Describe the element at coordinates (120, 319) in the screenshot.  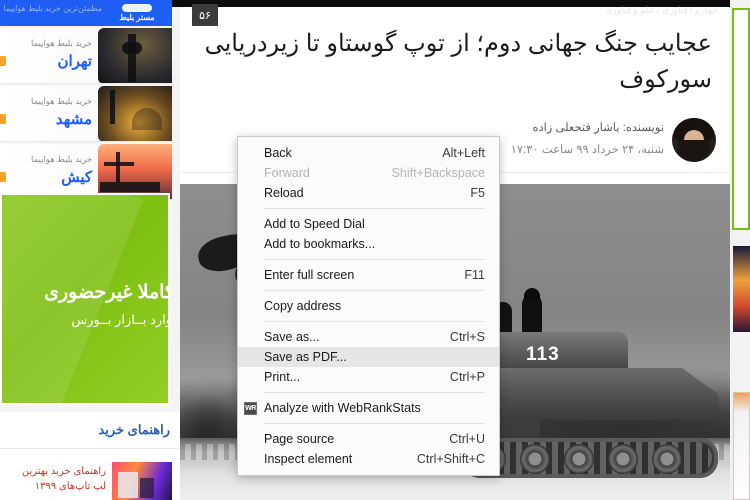
I see `bourse-ad-subline: وارد بــازار بــورس` at that location.